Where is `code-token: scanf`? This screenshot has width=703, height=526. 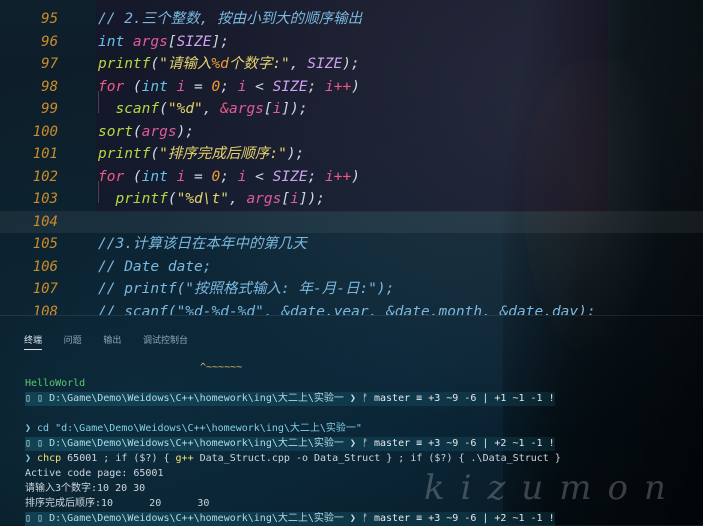 code-token: scanf is located at coordinates (137, 109).